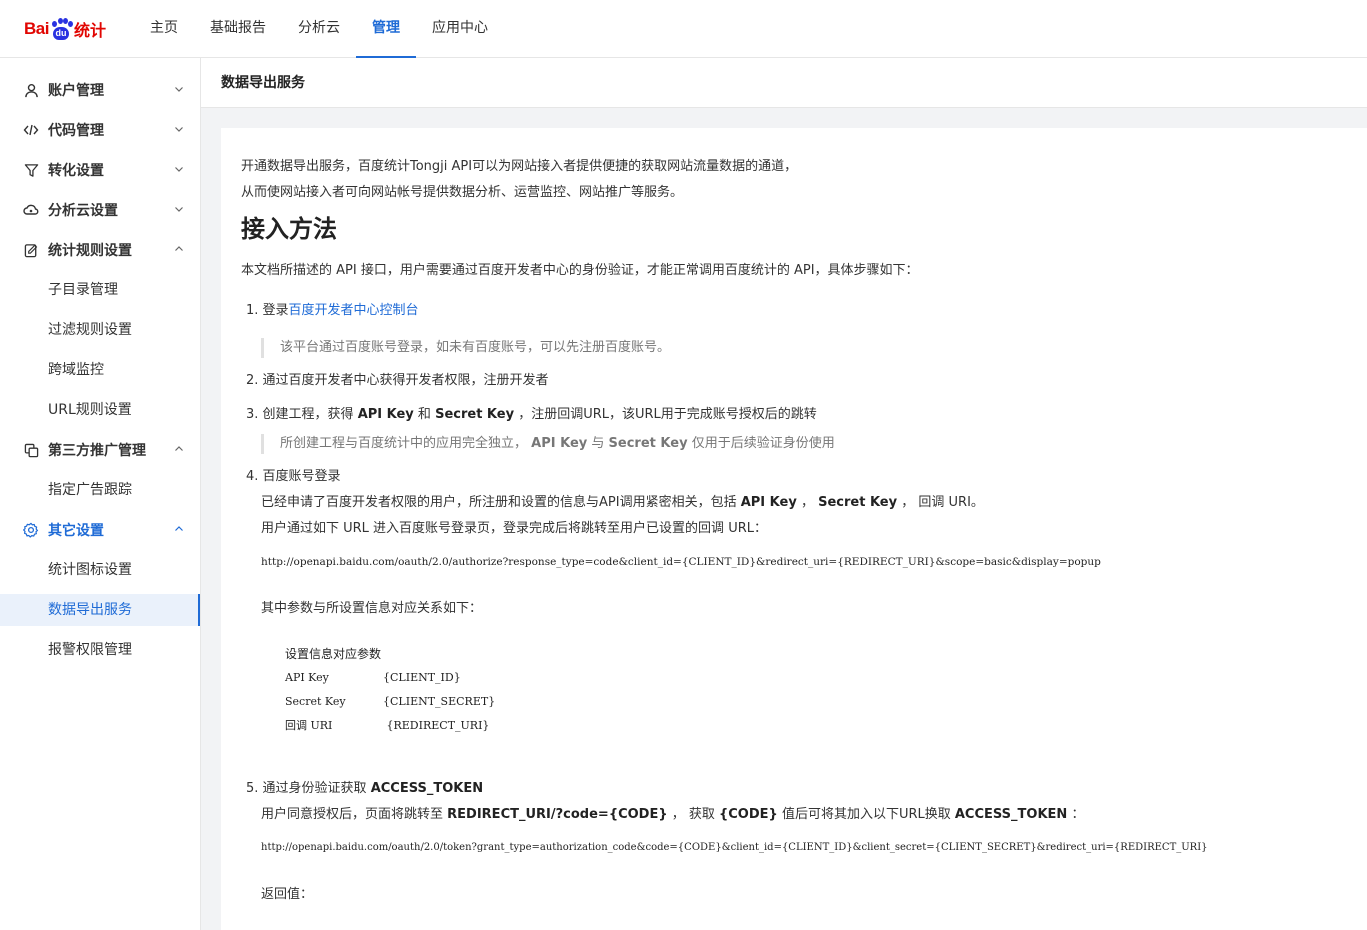 The image size is (1367, 930). Describe the element at coordinates (238, 29) in the screenshot. I see `nav-basic-reports: 基础报告` at that location.